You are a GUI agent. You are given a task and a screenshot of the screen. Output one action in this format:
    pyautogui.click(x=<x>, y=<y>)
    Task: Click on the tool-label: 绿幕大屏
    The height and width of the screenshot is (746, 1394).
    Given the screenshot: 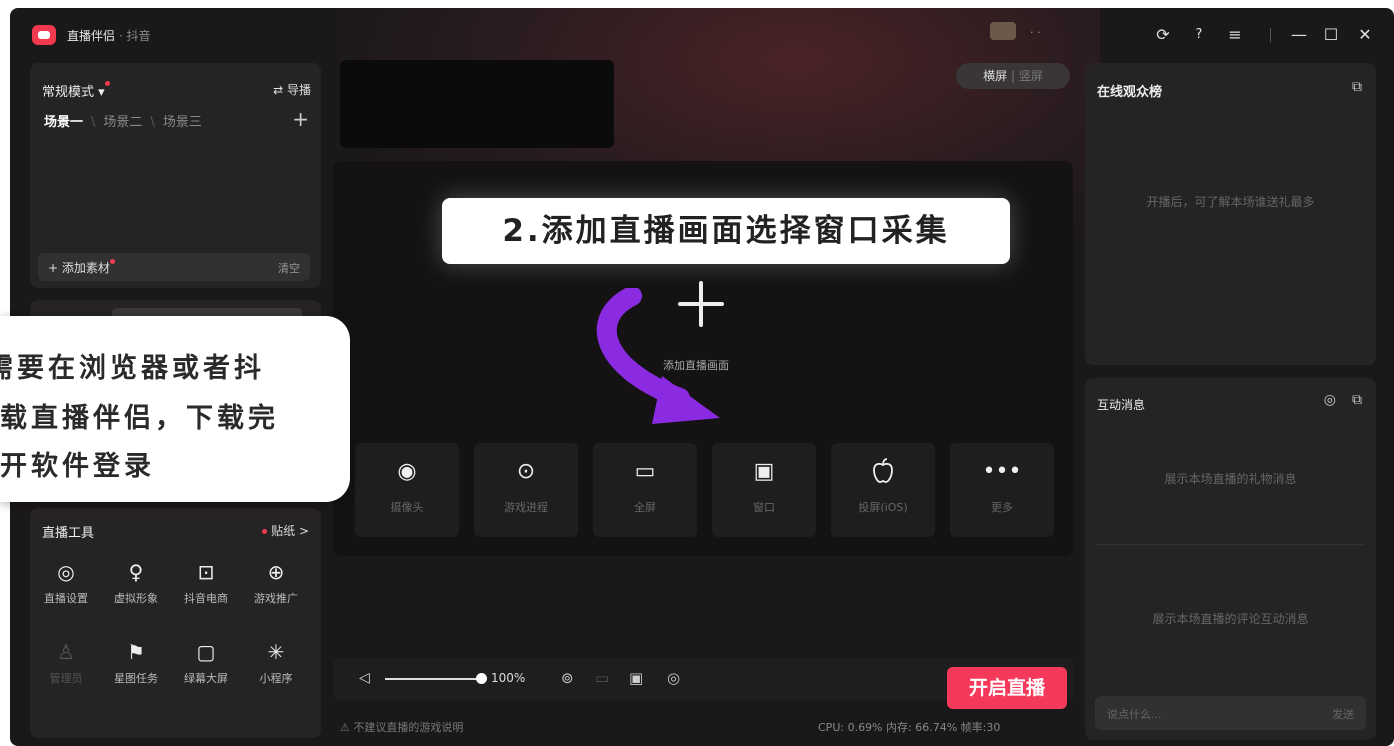 What is the action you would take?
    pyautogui.click(x=206, y=678)
    